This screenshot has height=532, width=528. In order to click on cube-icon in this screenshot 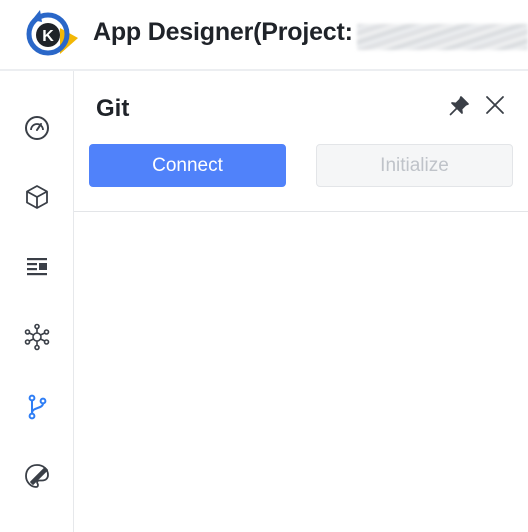, I will do `click(36, 197)`.